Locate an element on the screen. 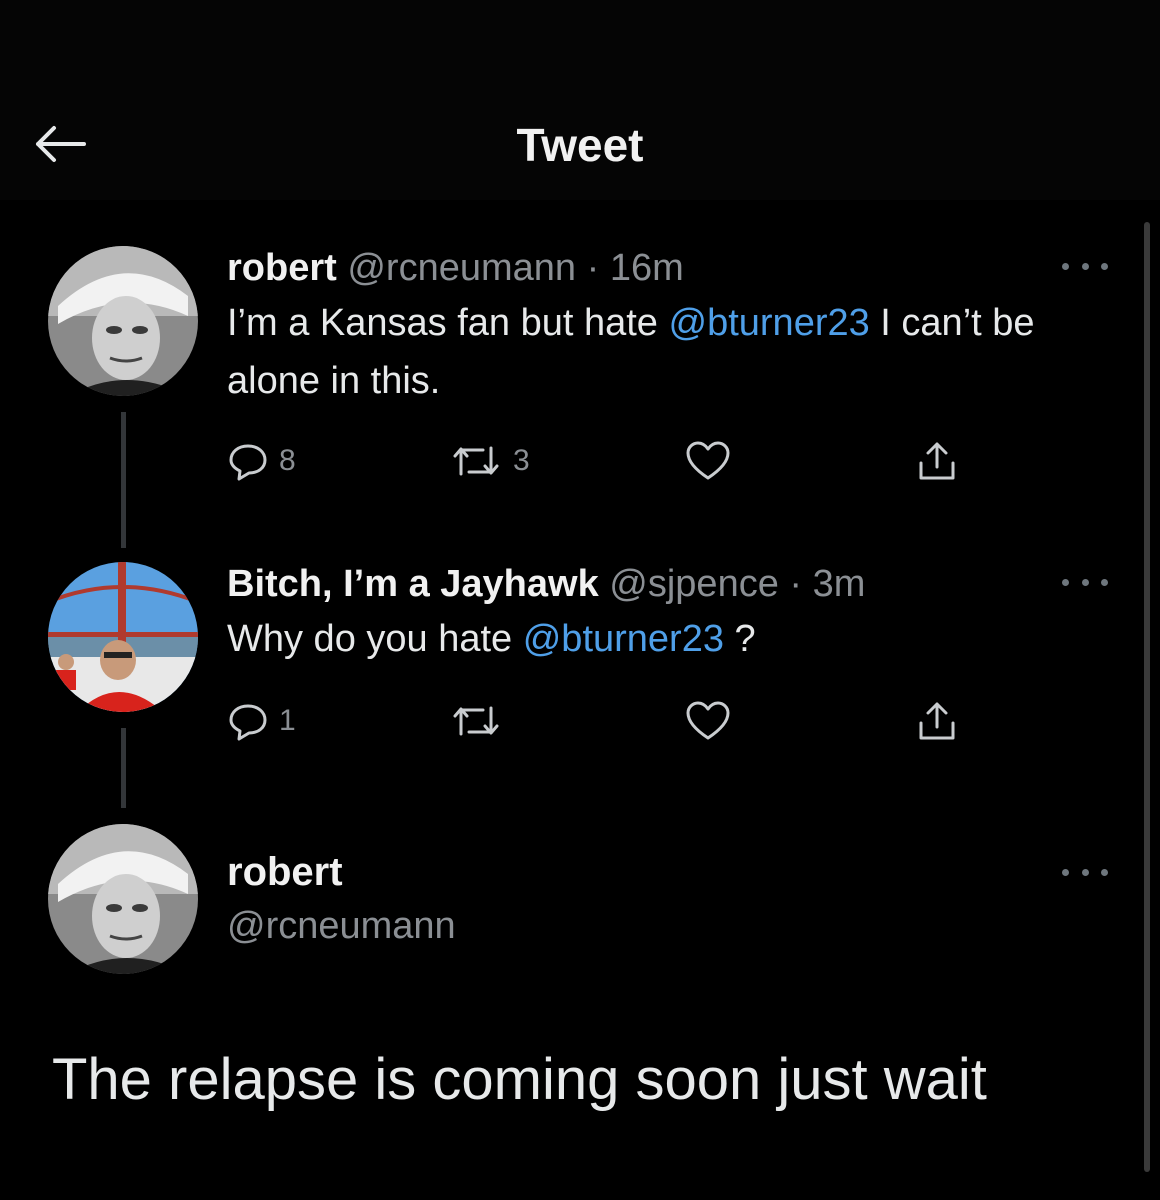  user-photo-sjpence is located at coordinates (123, 637).